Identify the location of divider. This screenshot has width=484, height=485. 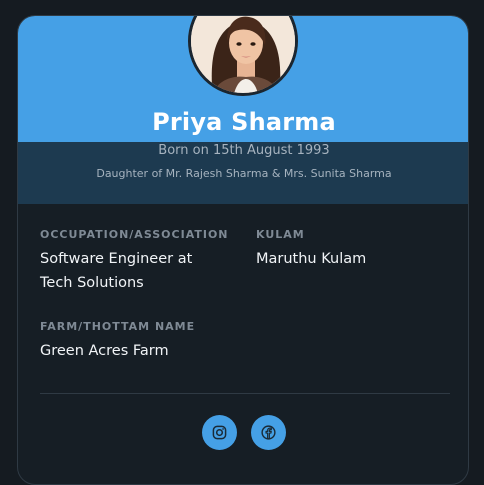
(245, 393).